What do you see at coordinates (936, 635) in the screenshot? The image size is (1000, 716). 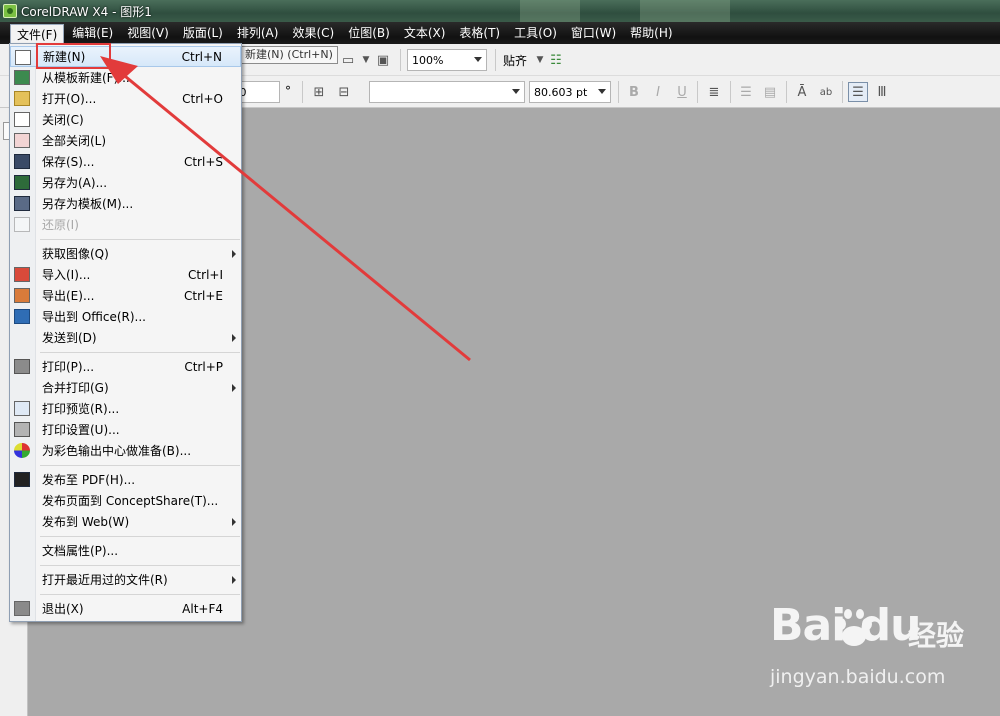 I see `jingyan-text: 经验` at bounding box center [936, 635].